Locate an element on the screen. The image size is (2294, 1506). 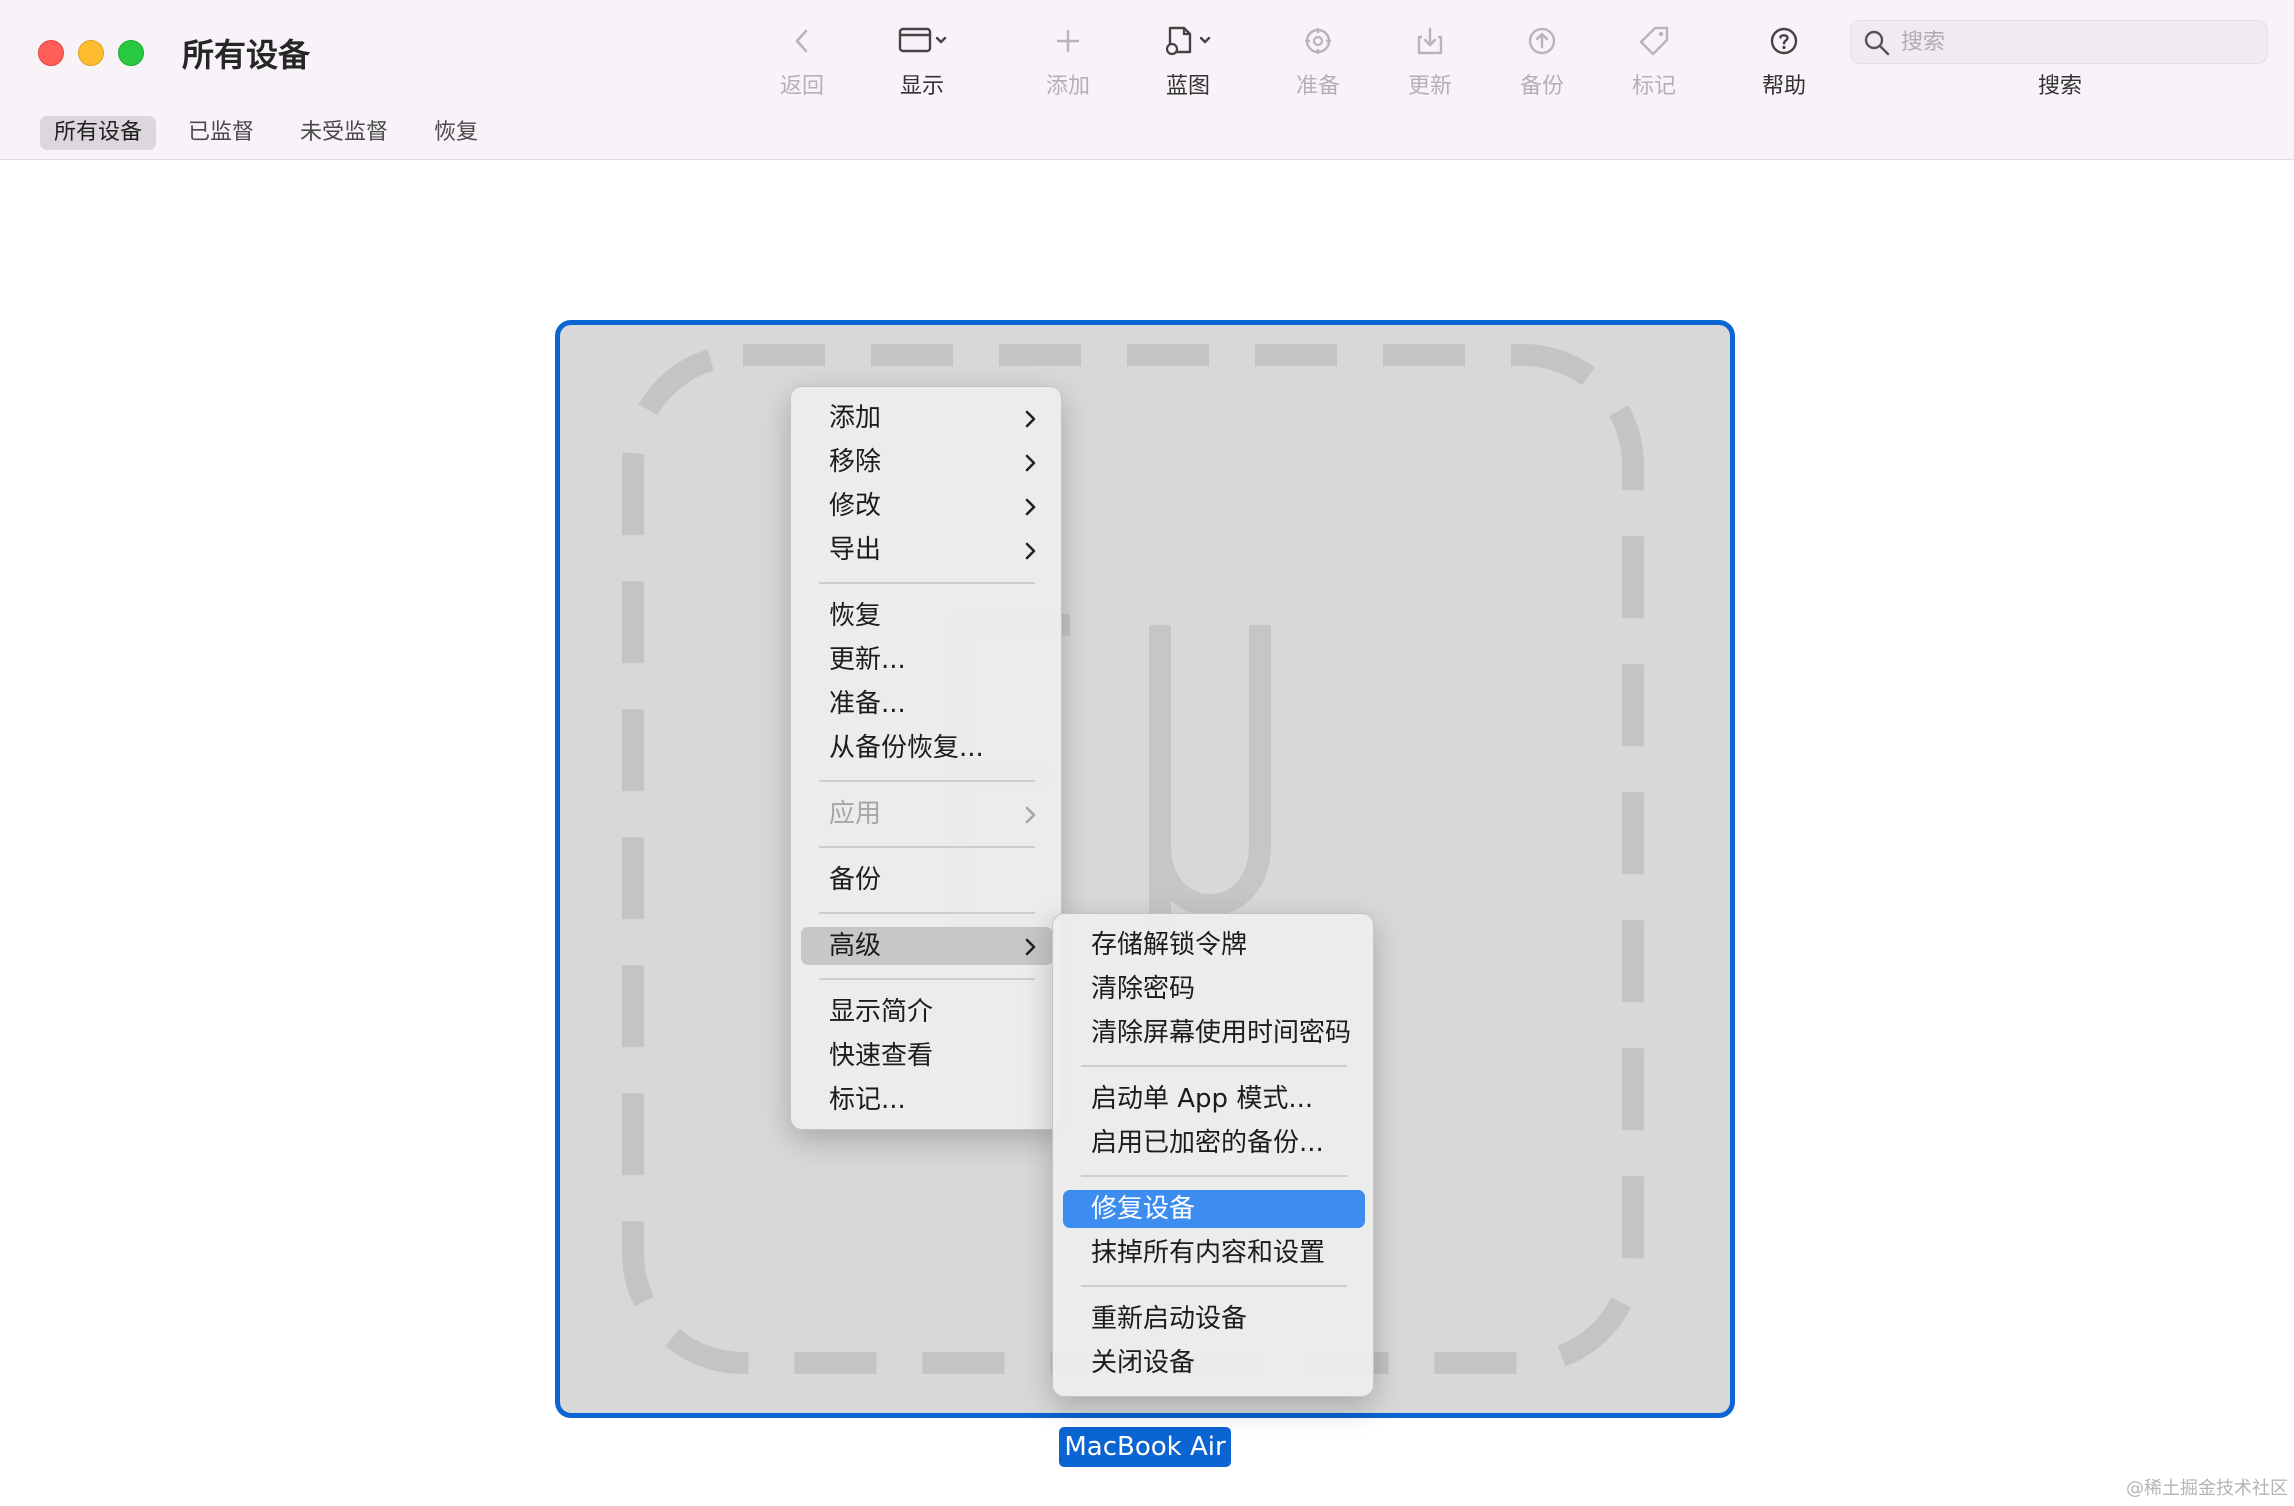
minimize-window-button is located at coordinates (91, 53).